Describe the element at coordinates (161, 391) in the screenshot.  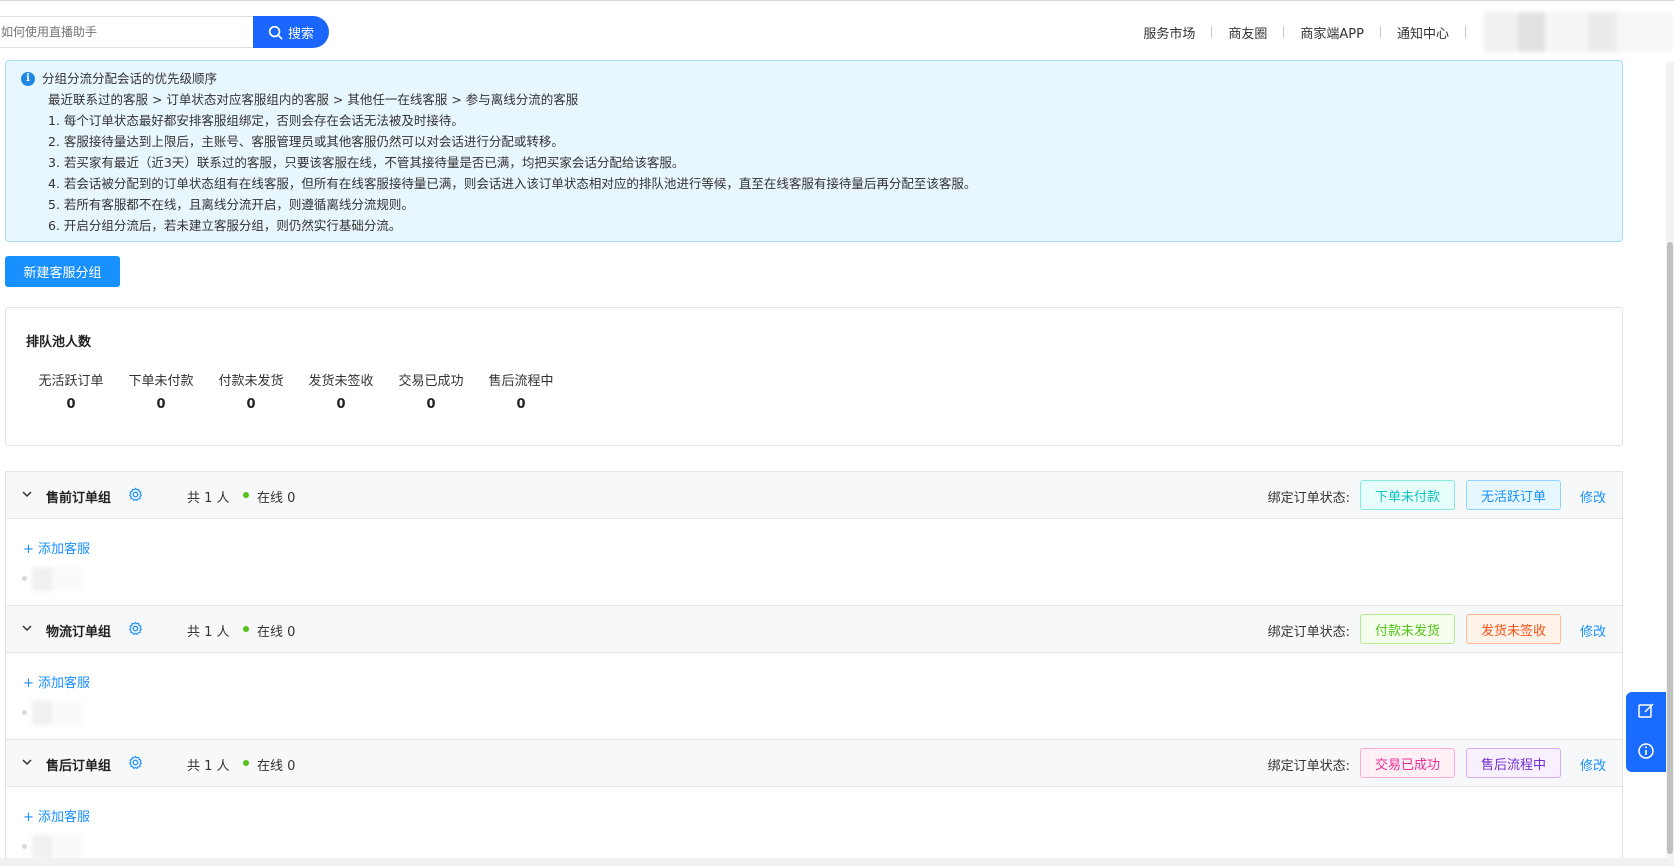
I see `queue-stat: 下单未付款 0` at that location.